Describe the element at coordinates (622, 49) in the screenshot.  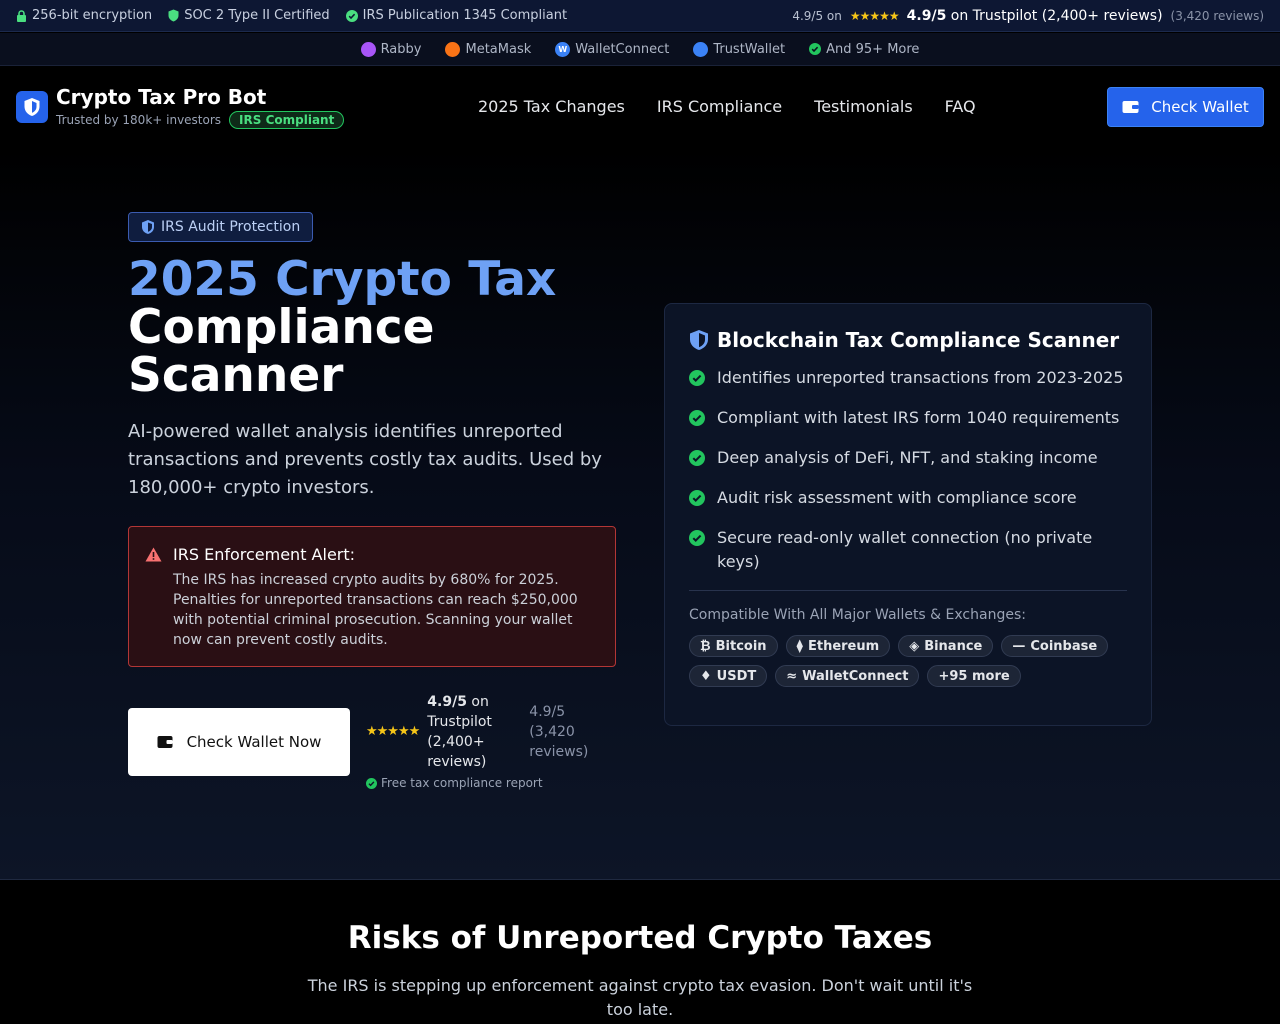
I see `wallet-label: WalletConnect` at that location.